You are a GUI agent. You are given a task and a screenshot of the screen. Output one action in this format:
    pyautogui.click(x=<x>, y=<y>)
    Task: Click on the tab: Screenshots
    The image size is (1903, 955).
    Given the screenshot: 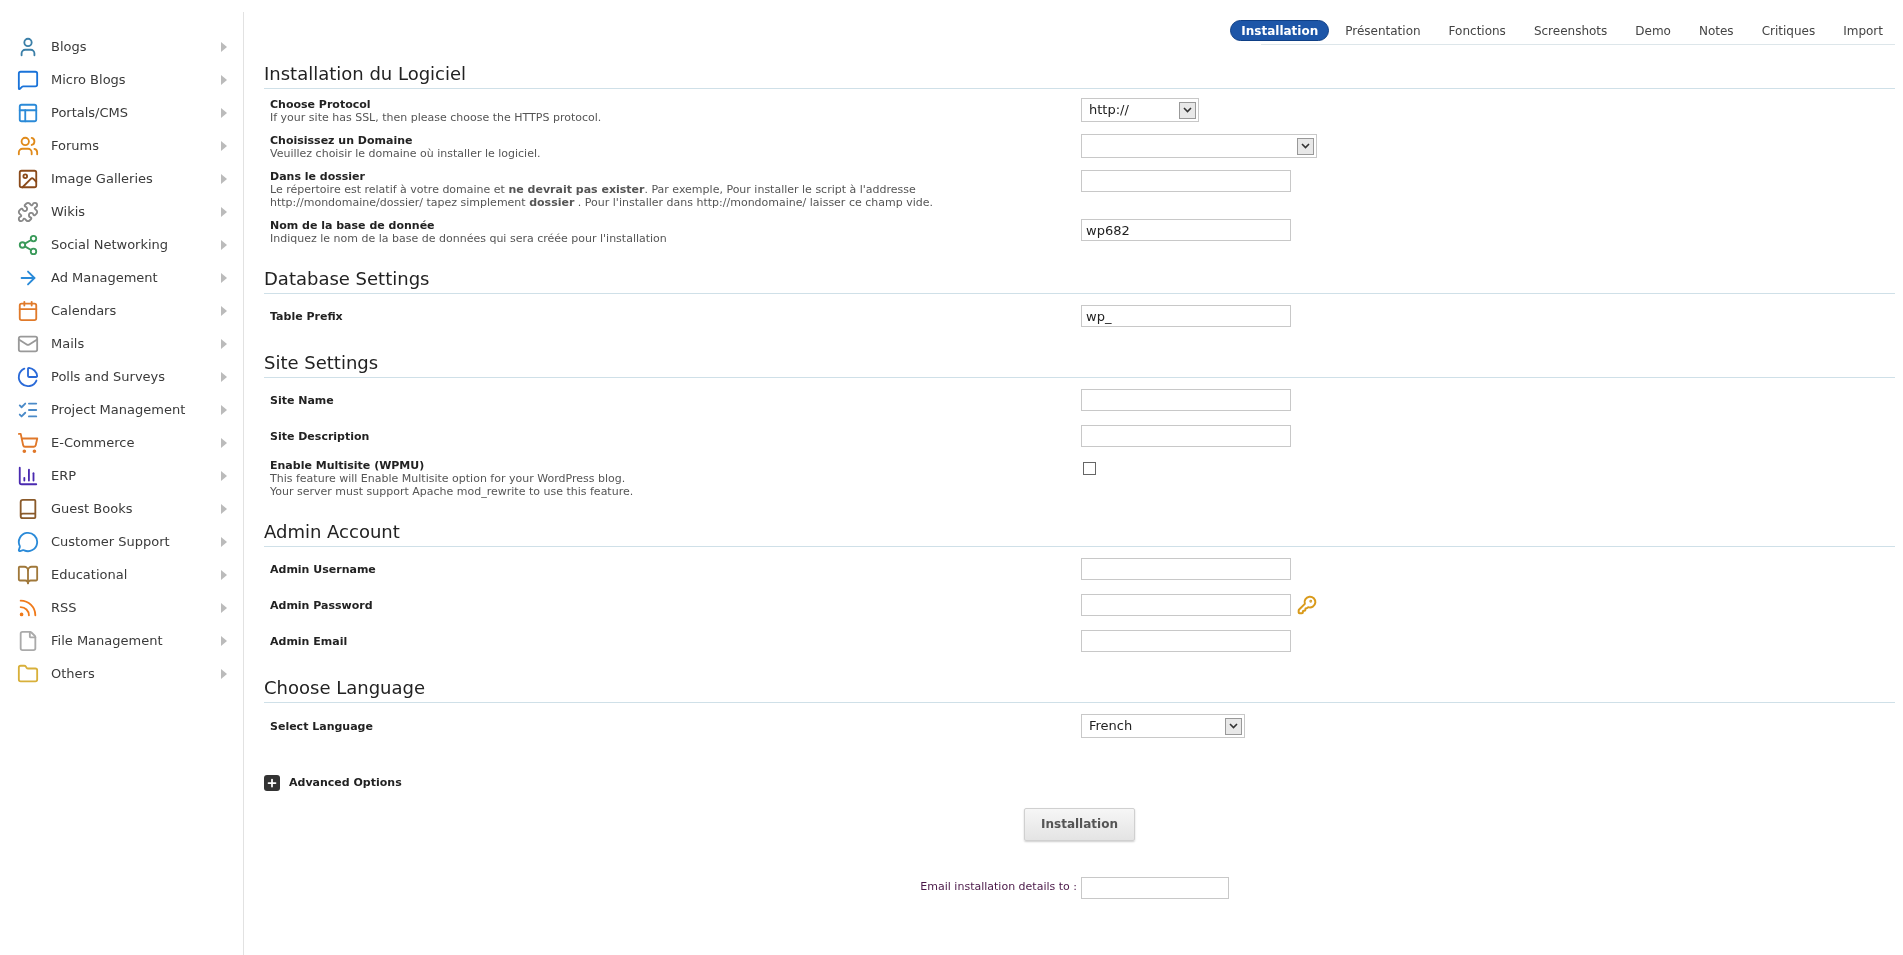 What is the action you would take?
    pyautogui.click(x=1570, y=30)
    